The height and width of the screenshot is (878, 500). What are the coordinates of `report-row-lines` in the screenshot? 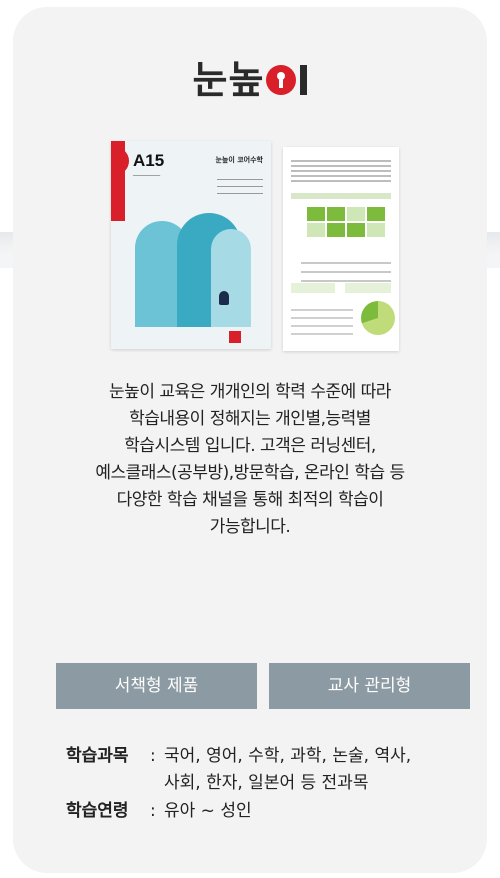 It's located at (322, 322).